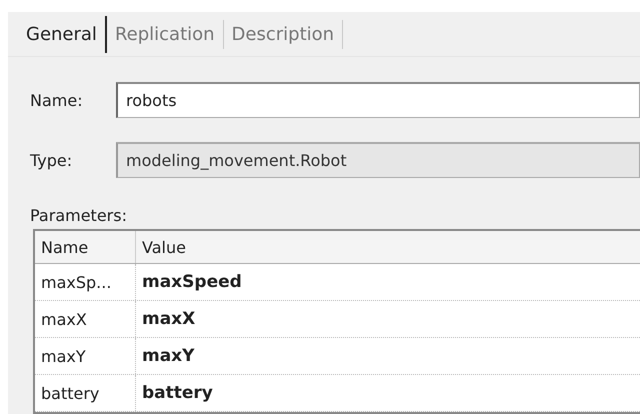 This screenshot has height=414, width=640. I want to click on column-header: Value, so click(388, 247).